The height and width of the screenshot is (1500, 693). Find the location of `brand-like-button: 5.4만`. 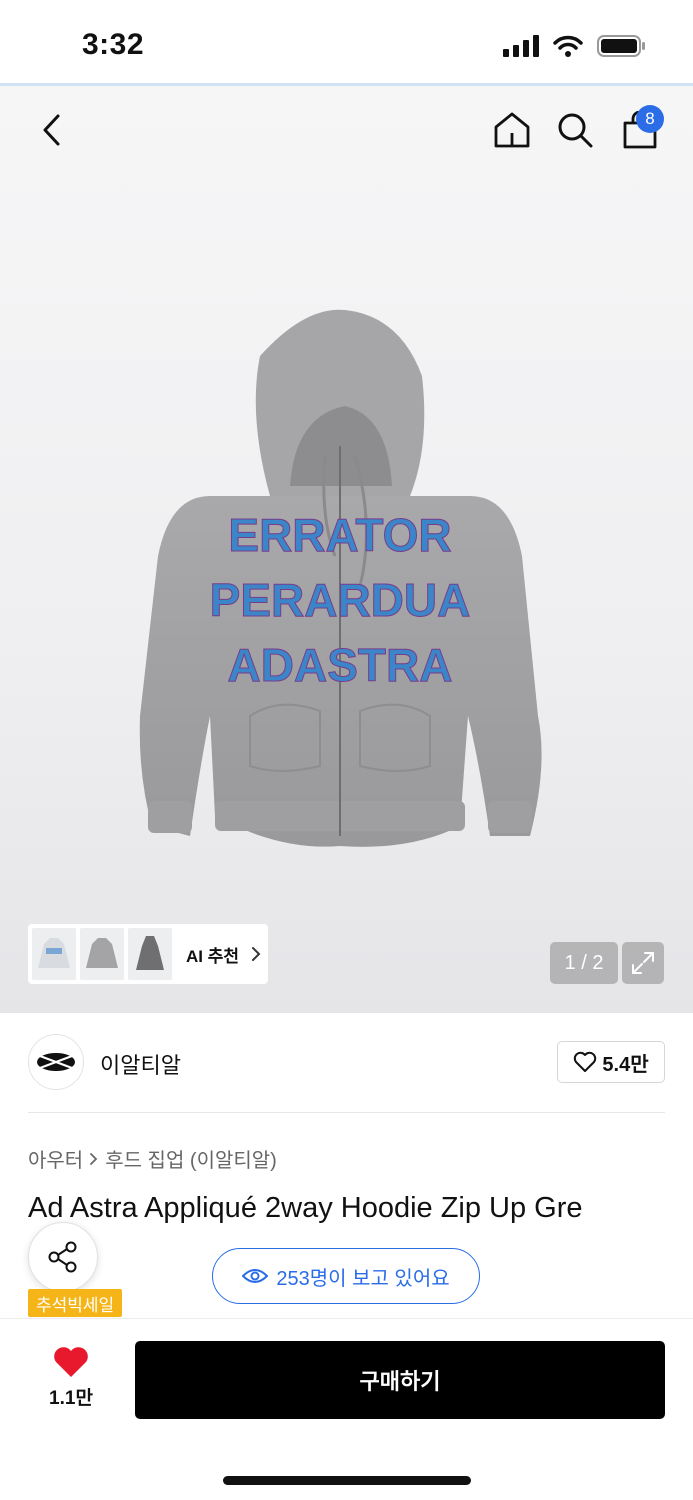

brand-like-button: 5.4만 is located at coordinates (611, 1062).